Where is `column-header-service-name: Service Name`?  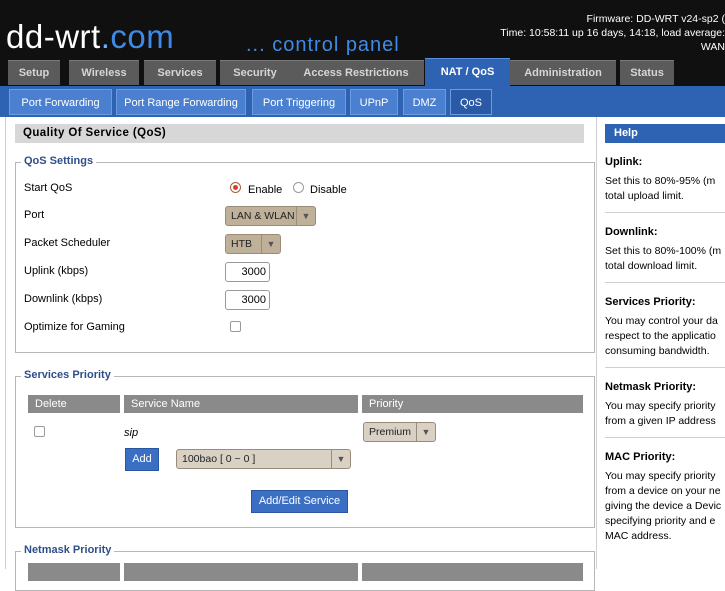
column-header-service-name: Service Name is located at coordinates (241, 404).